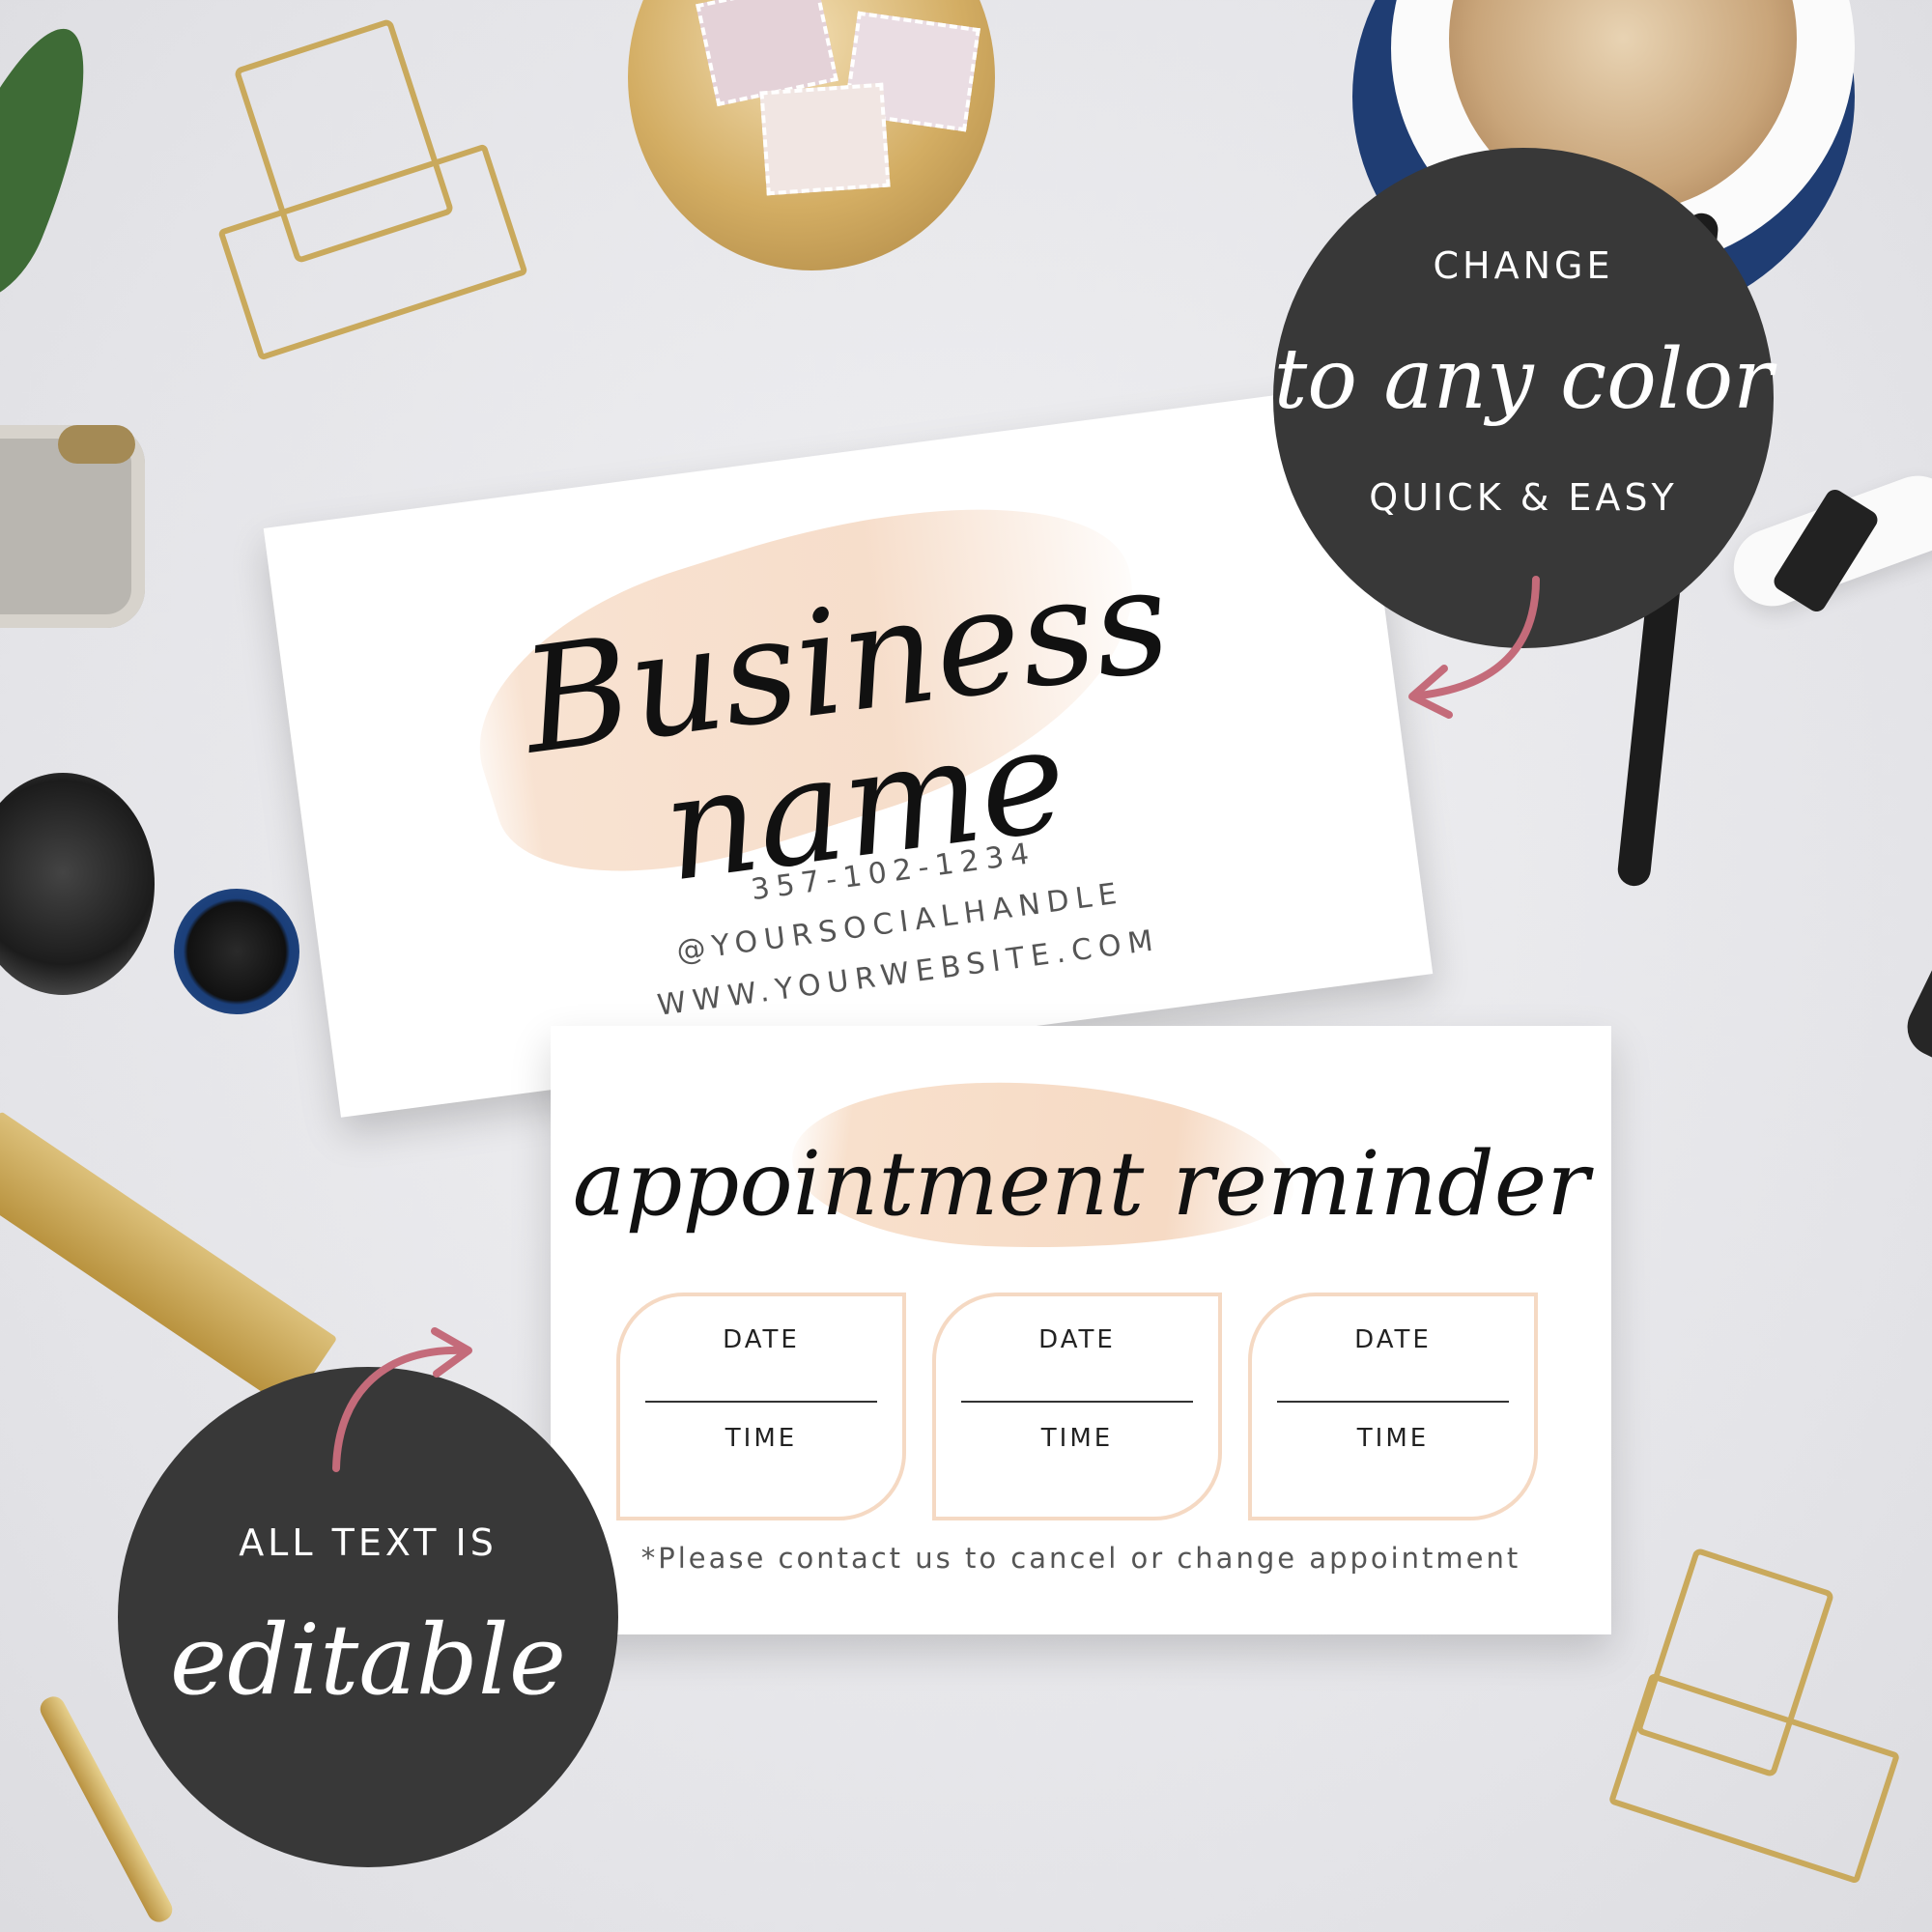  What do you see at coordinates (59, 164) in the screenshot?
I see `plant-leaf` at bounding box center [59, 164].